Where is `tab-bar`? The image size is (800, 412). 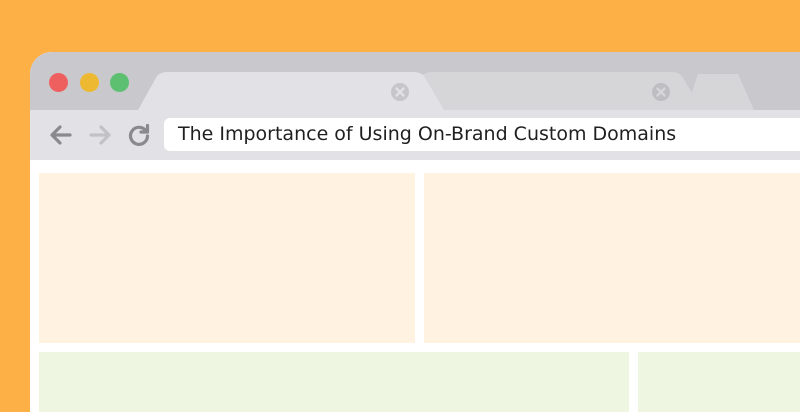
tab-bar is located at coordinates (415, 81).